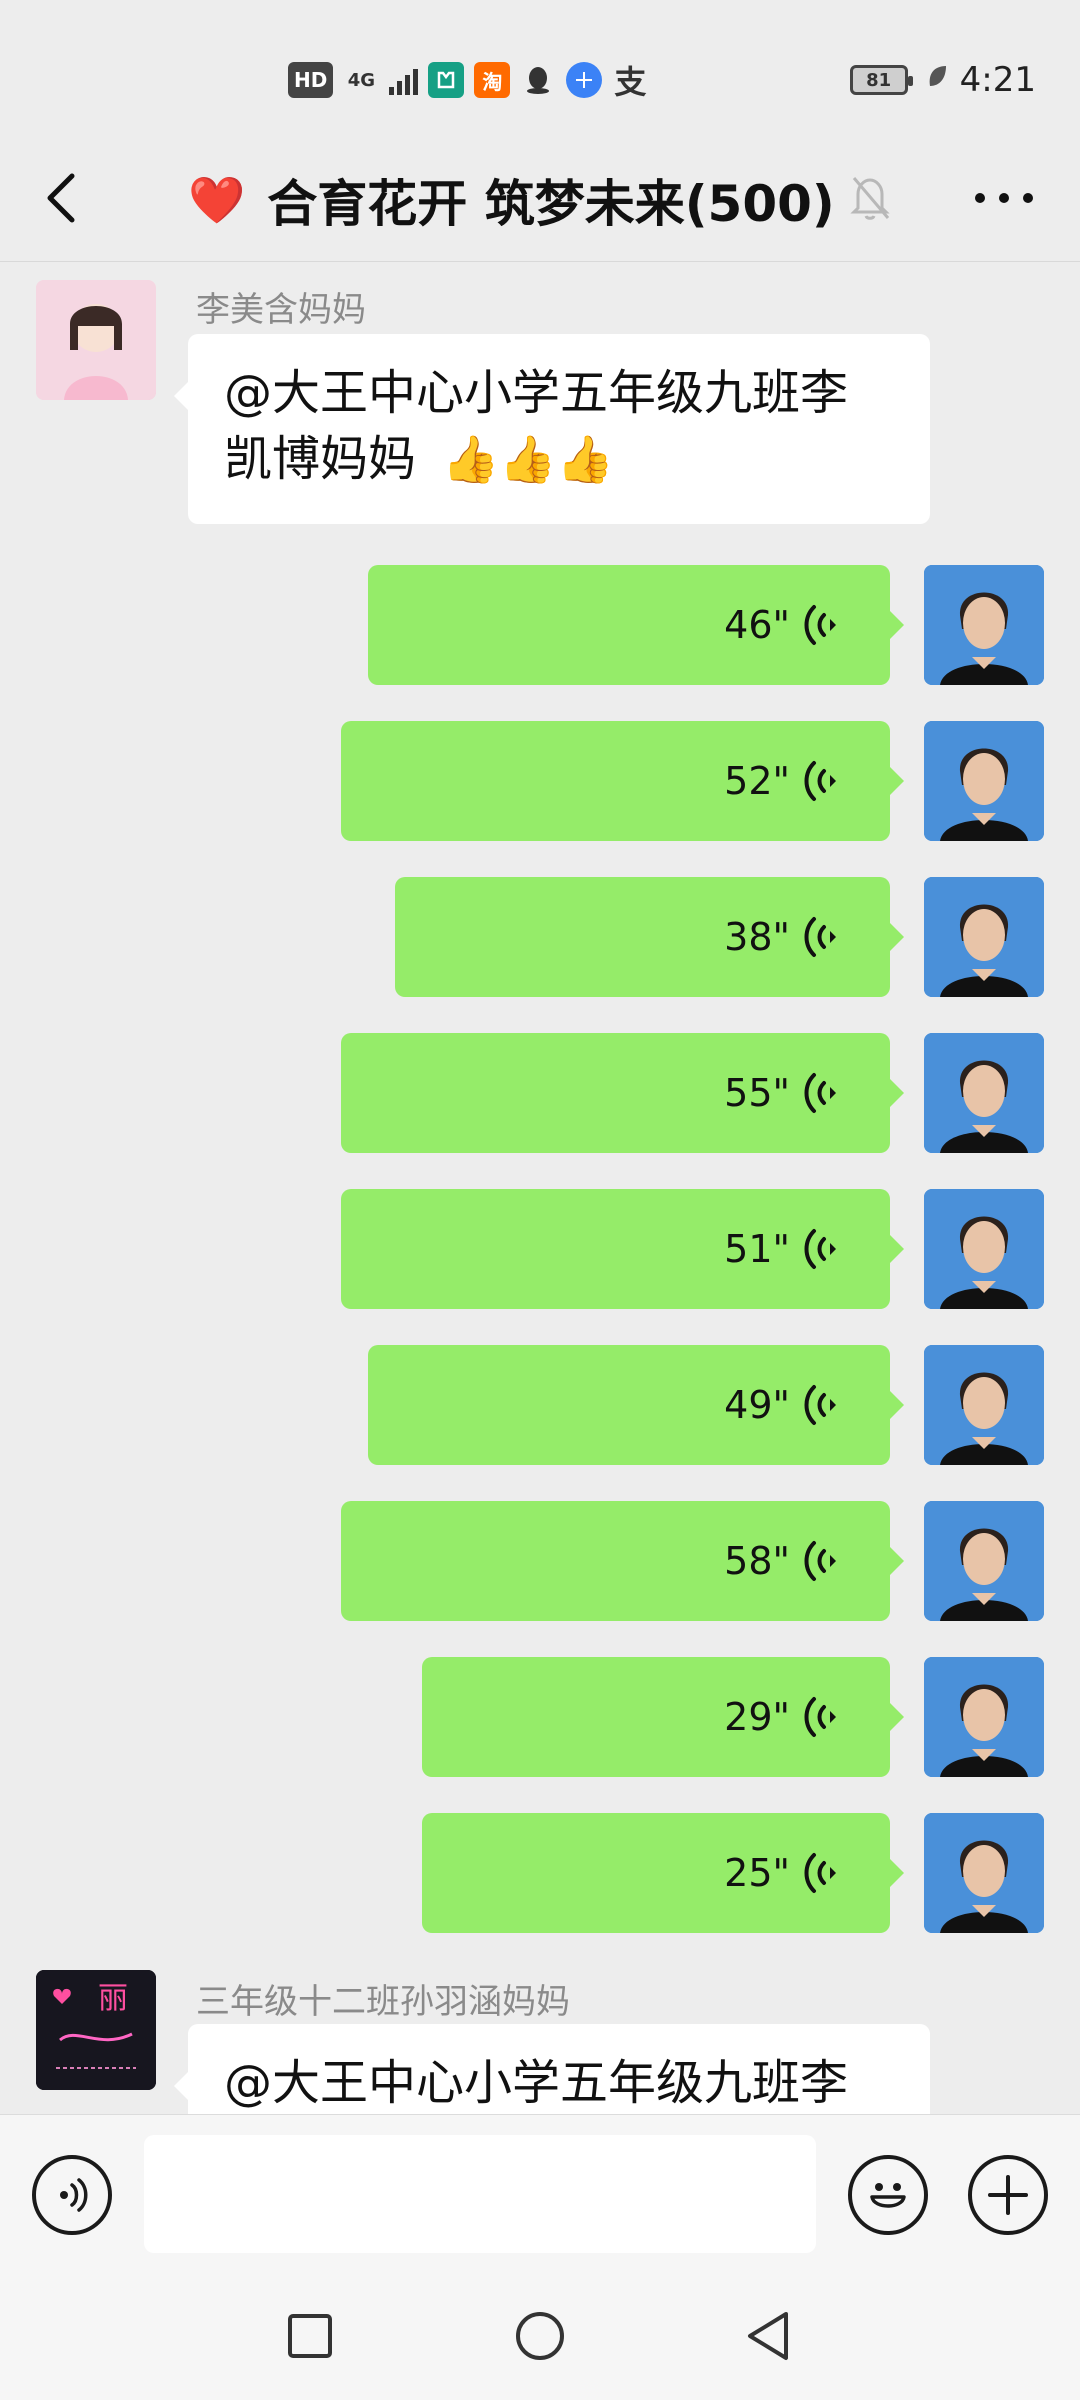 Image resolution: width=1080 pixels, height=2400 pixels. I want to click on voice-message-bubble: 38", so click(649, 937).